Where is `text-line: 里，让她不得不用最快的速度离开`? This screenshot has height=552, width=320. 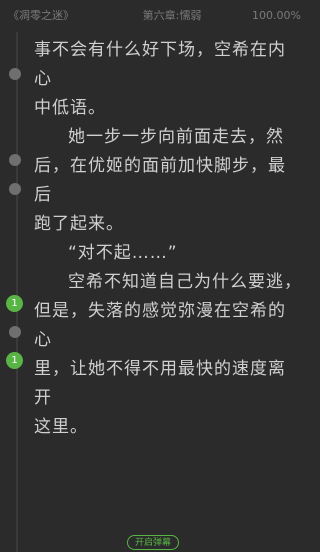 text-line: 里，让她不得不用最快的速度离开 is located at coordinates (160, 383).